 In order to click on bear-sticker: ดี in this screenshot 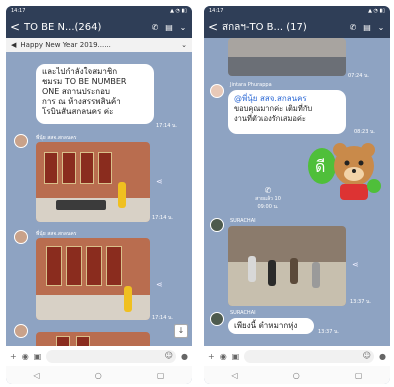, I will do `click(344, 171)`.